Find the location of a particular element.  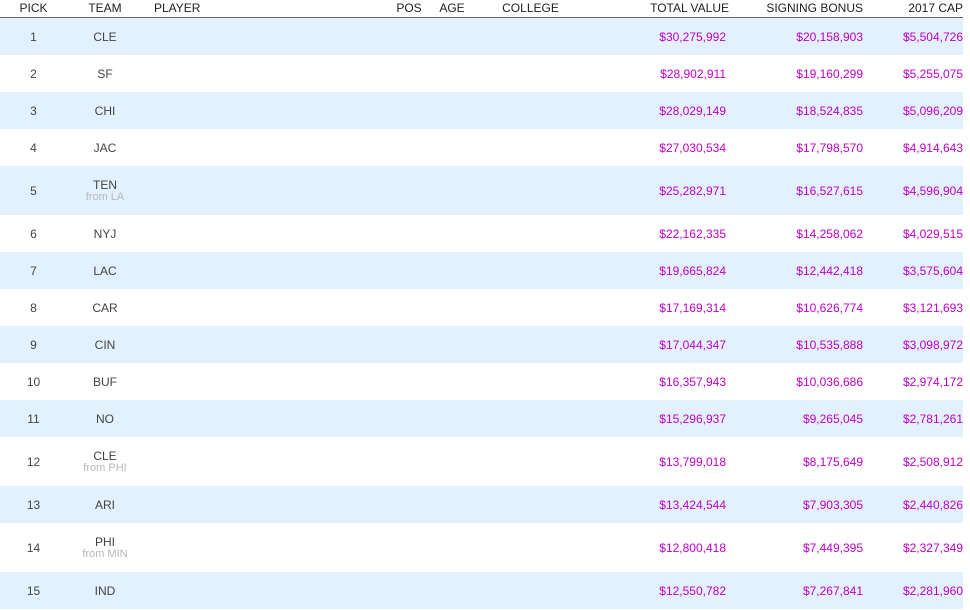

team-cell: CLE from PHI is located at coordinates (105, 462).